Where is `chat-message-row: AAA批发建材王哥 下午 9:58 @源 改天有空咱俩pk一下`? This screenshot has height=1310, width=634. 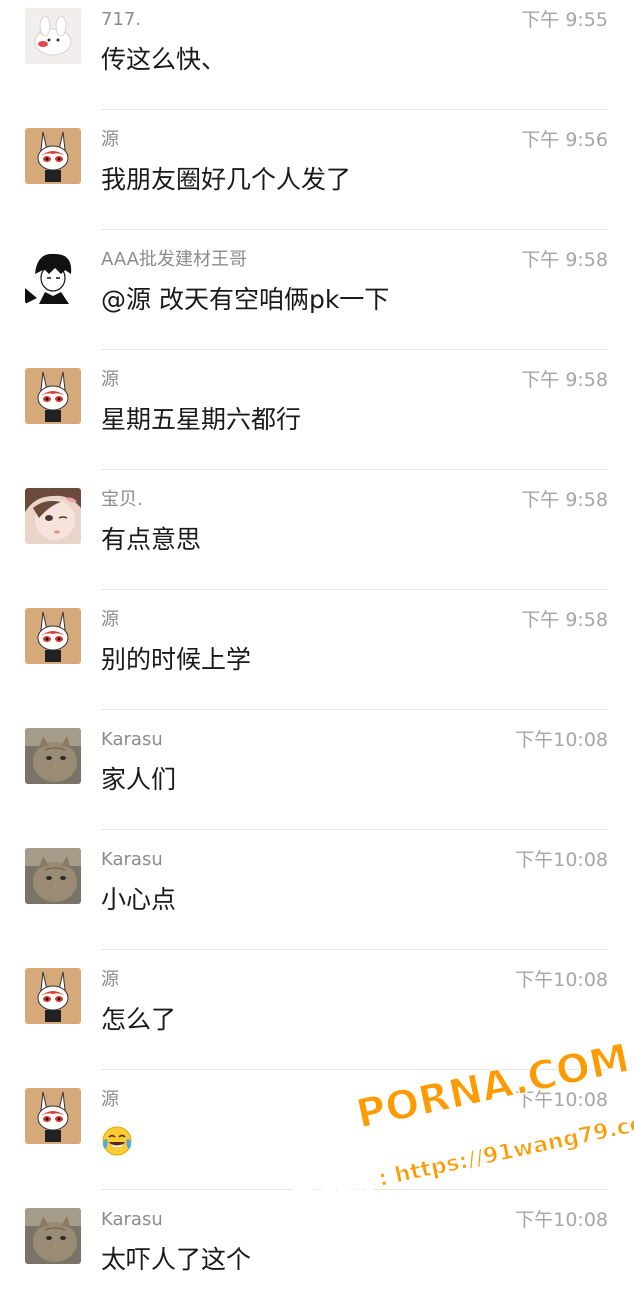 chat-message-row: AAA批发建材王哥 下午 9:58 @源 改天有空咱俩pk一下 is located at coordinates (317, 290).